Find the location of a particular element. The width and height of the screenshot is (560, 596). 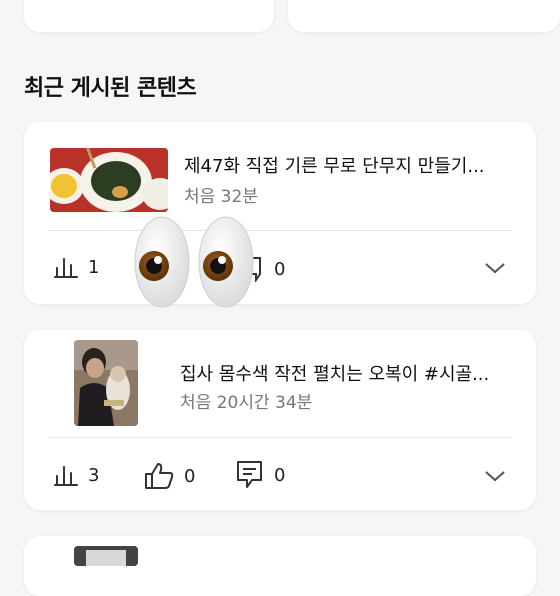

post-elapsed-time: 처음 32분 is located at coordinates (221, 197).